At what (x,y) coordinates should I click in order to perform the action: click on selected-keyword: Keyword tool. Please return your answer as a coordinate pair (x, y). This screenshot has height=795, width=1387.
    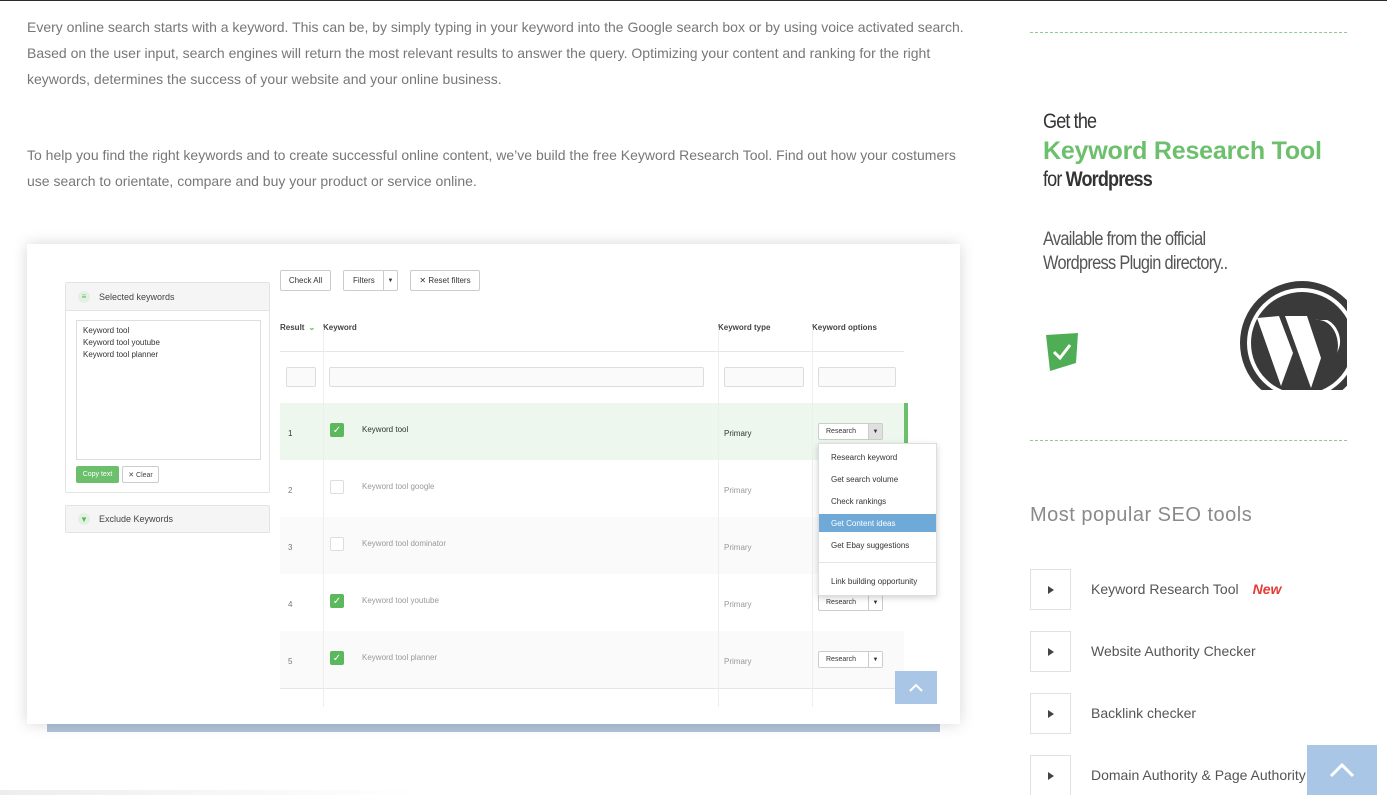
    Looking at the image, I should click on (106, 330).